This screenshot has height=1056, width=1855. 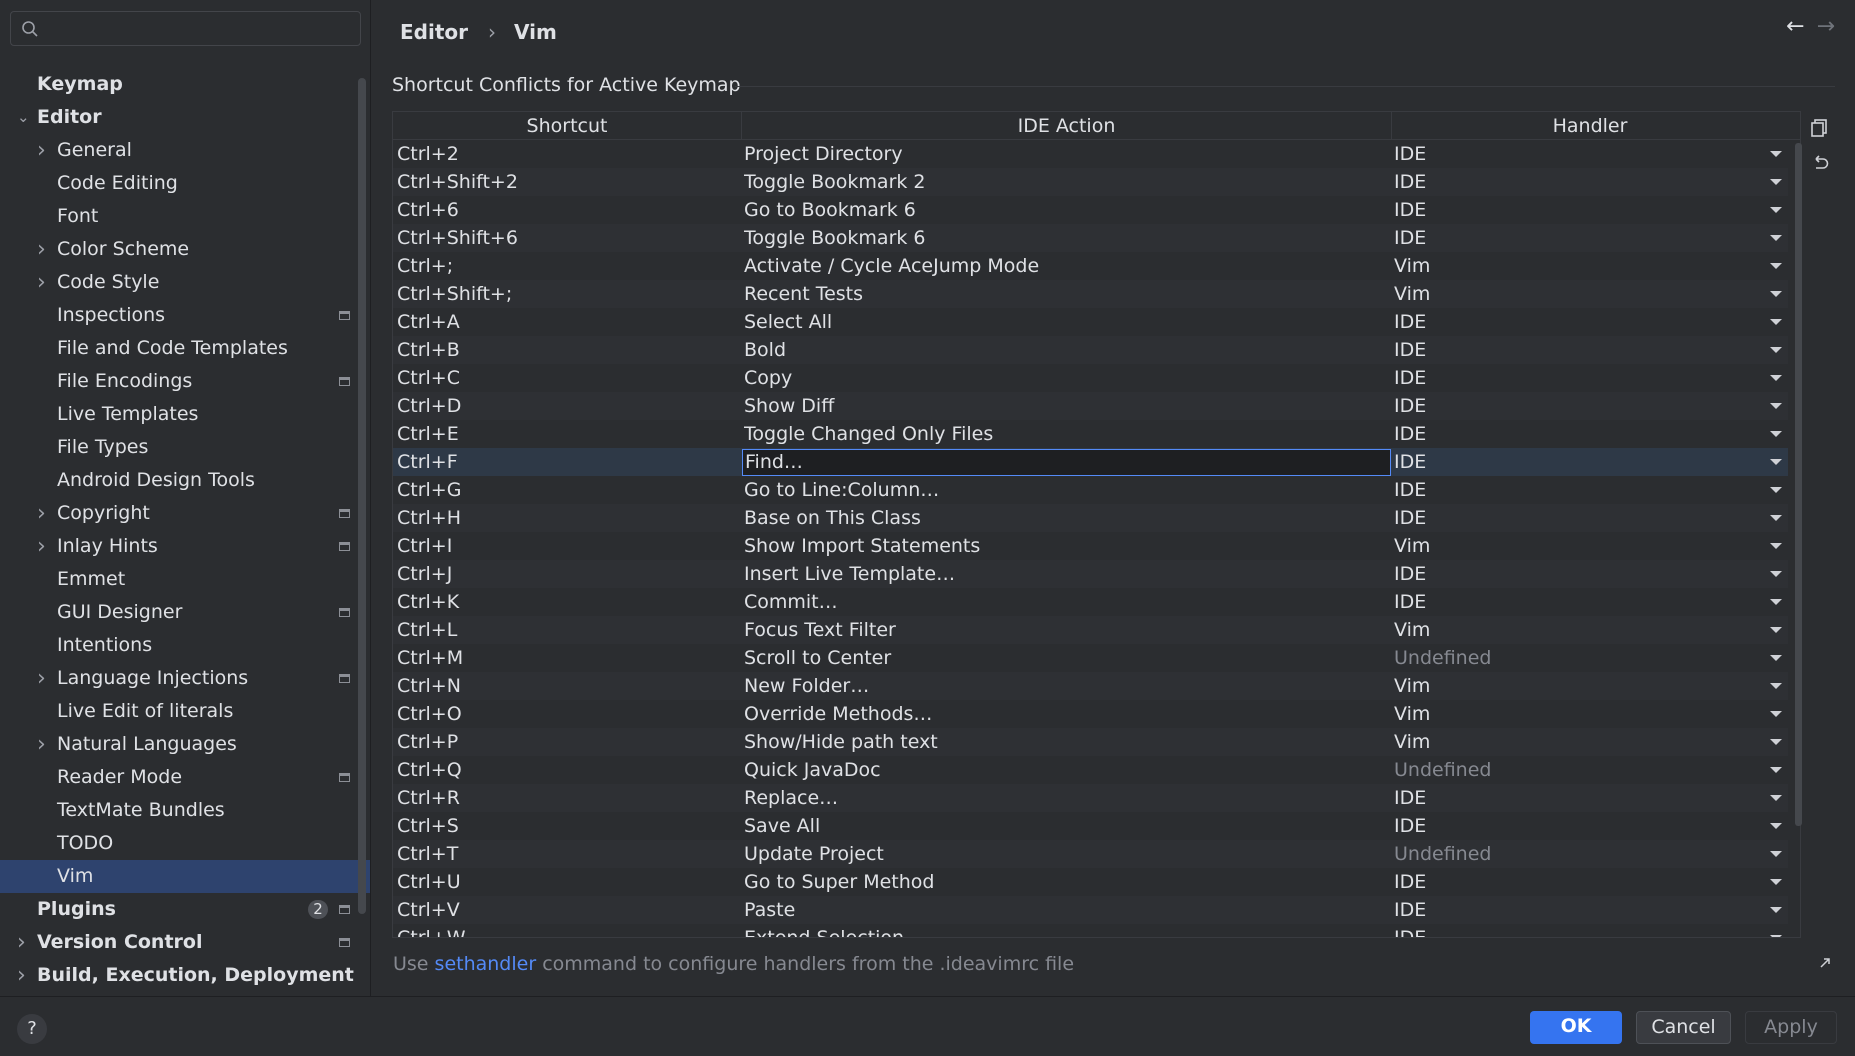 I want to click on table-row: Ctrl+K Commit… IDE, so click(x=1090, y=602).